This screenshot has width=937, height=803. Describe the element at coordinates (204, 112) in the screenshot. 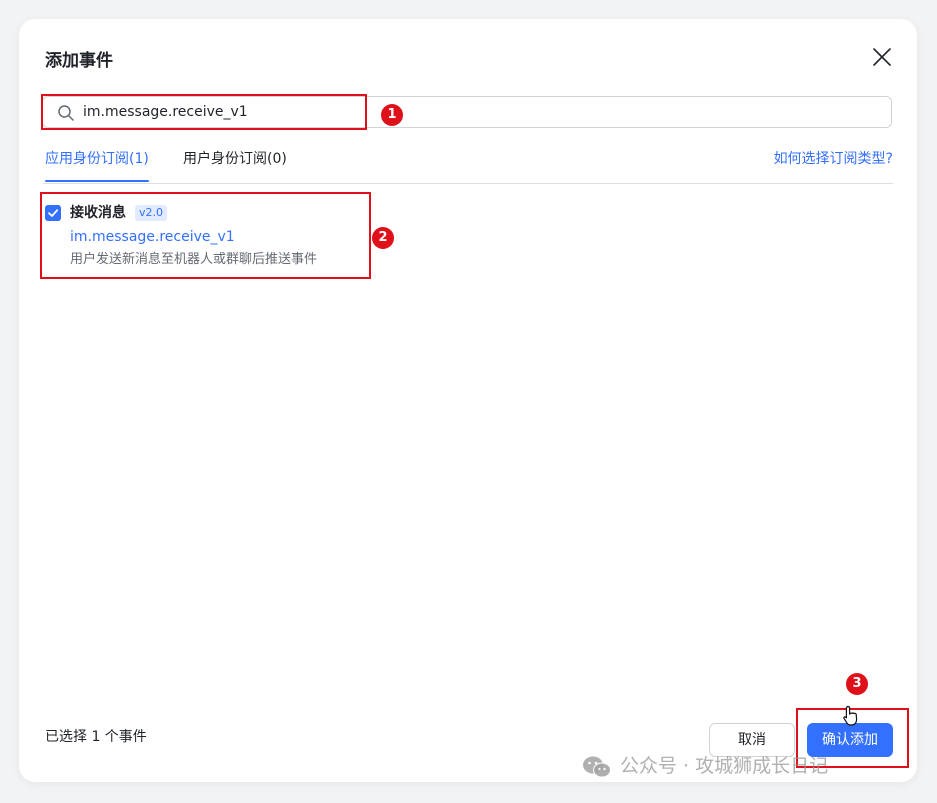

I see `annotation-box-search` at that location.